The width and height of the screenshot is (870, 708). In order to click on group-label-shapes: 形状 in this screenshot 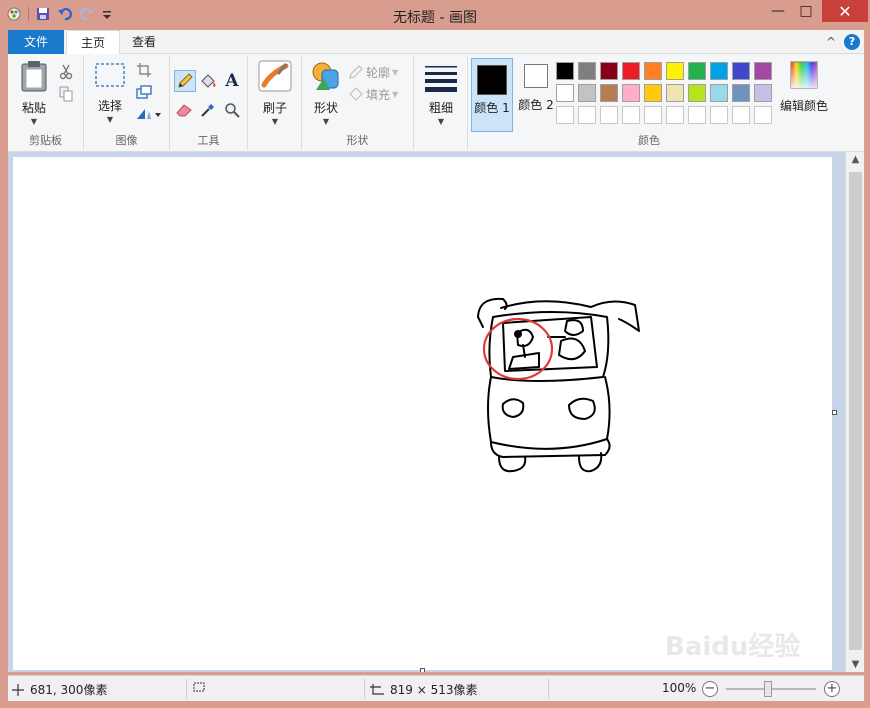, I will do `click(357, 140)`.